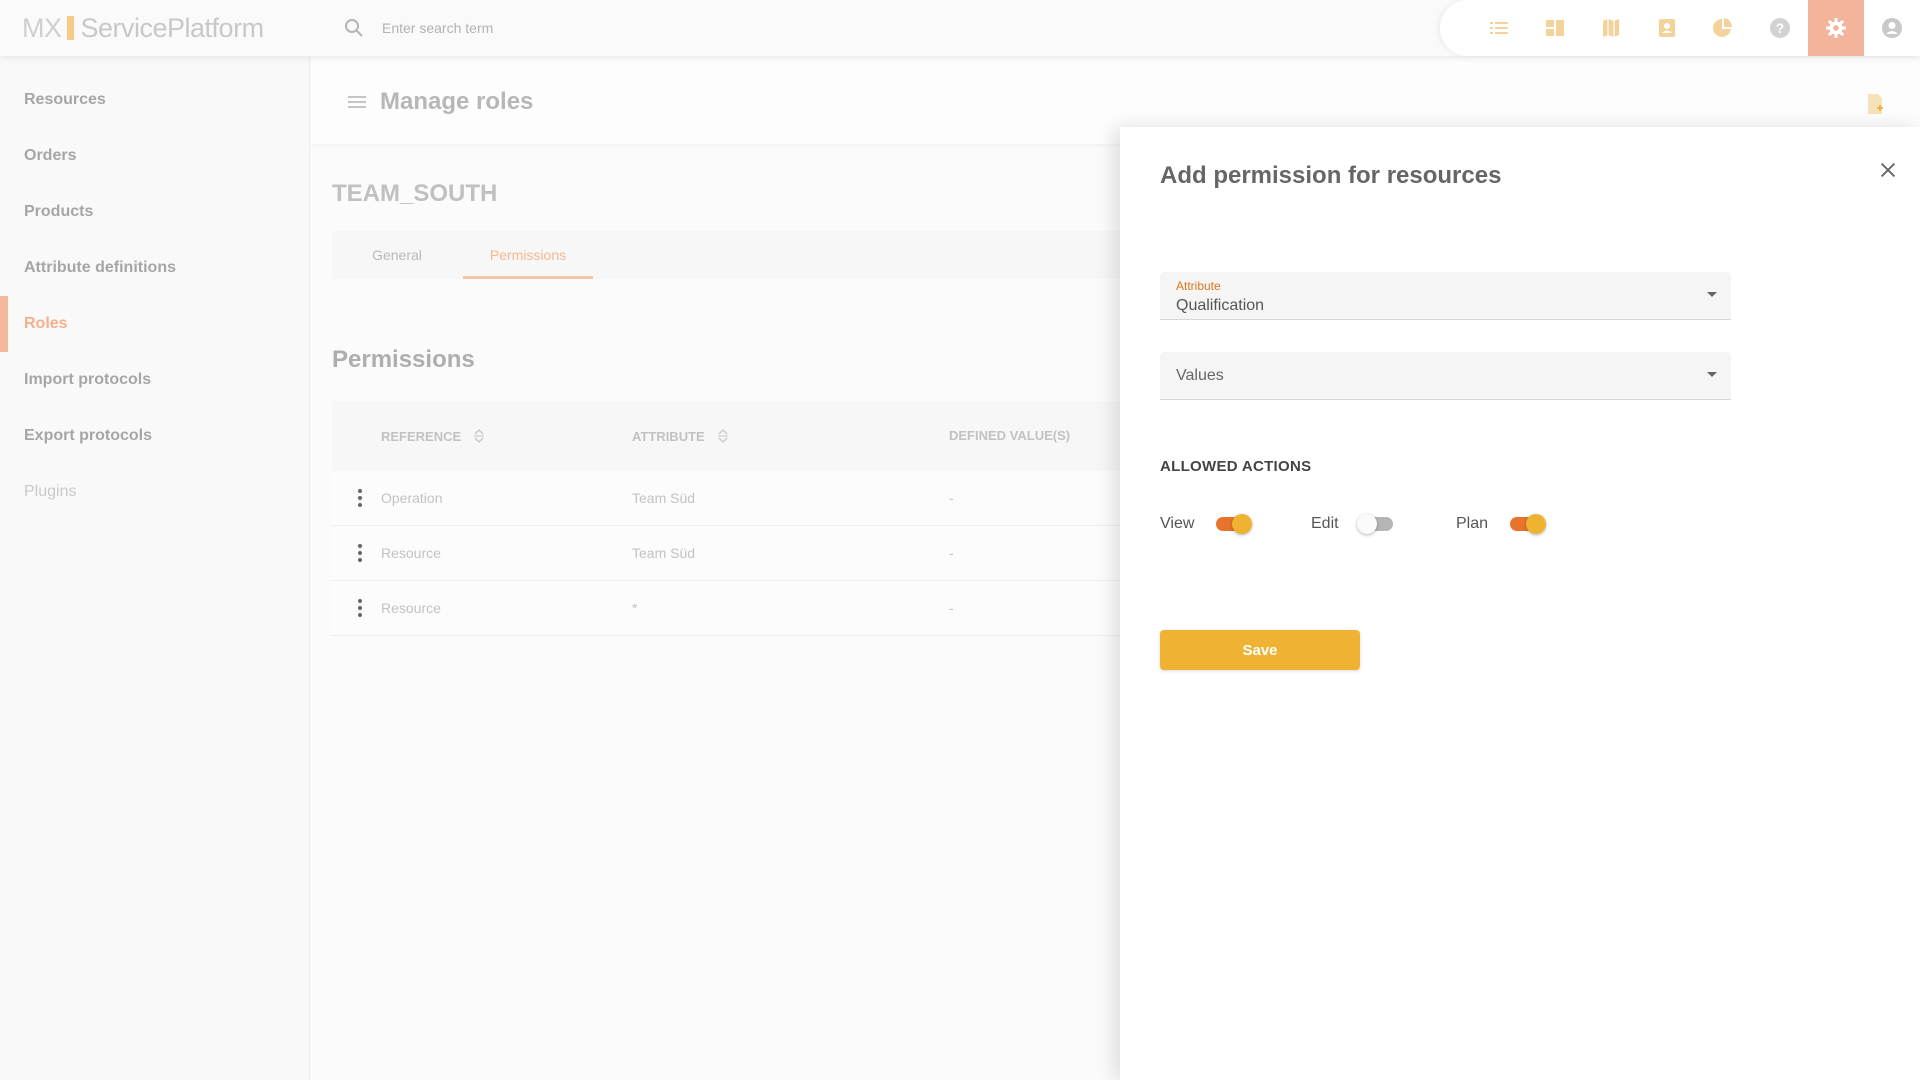  I want to click on search-input, so click(582, 28).